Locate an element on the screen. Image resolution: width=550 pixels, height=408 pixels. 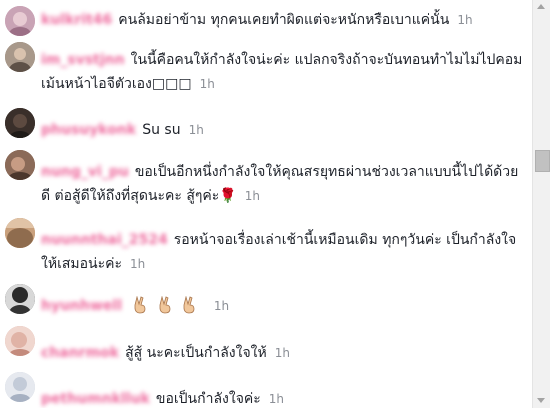
comment-username: im_svstjnn is located at coordinates (83, 60).